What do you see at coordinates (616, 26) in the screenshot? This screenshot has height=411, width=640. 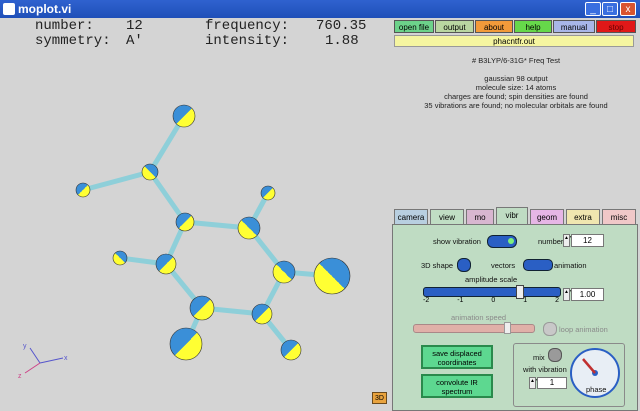 I see `stop-button: stop` at bounding box center [616, 26].